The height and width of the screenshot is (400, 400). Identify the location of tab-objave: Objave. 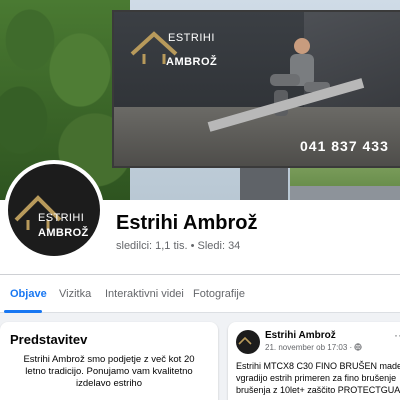
(28, 294).